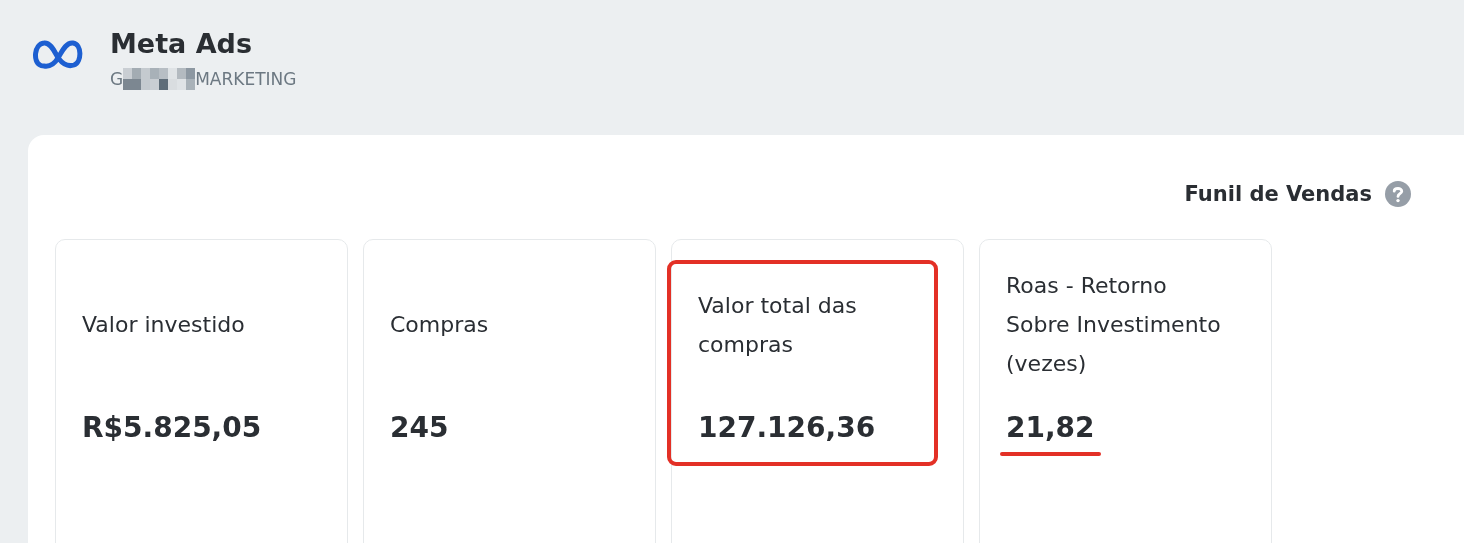  I want to click on metric-label: Roas - Retorno Sobre Investimento (vezes), so click(1114, 325).